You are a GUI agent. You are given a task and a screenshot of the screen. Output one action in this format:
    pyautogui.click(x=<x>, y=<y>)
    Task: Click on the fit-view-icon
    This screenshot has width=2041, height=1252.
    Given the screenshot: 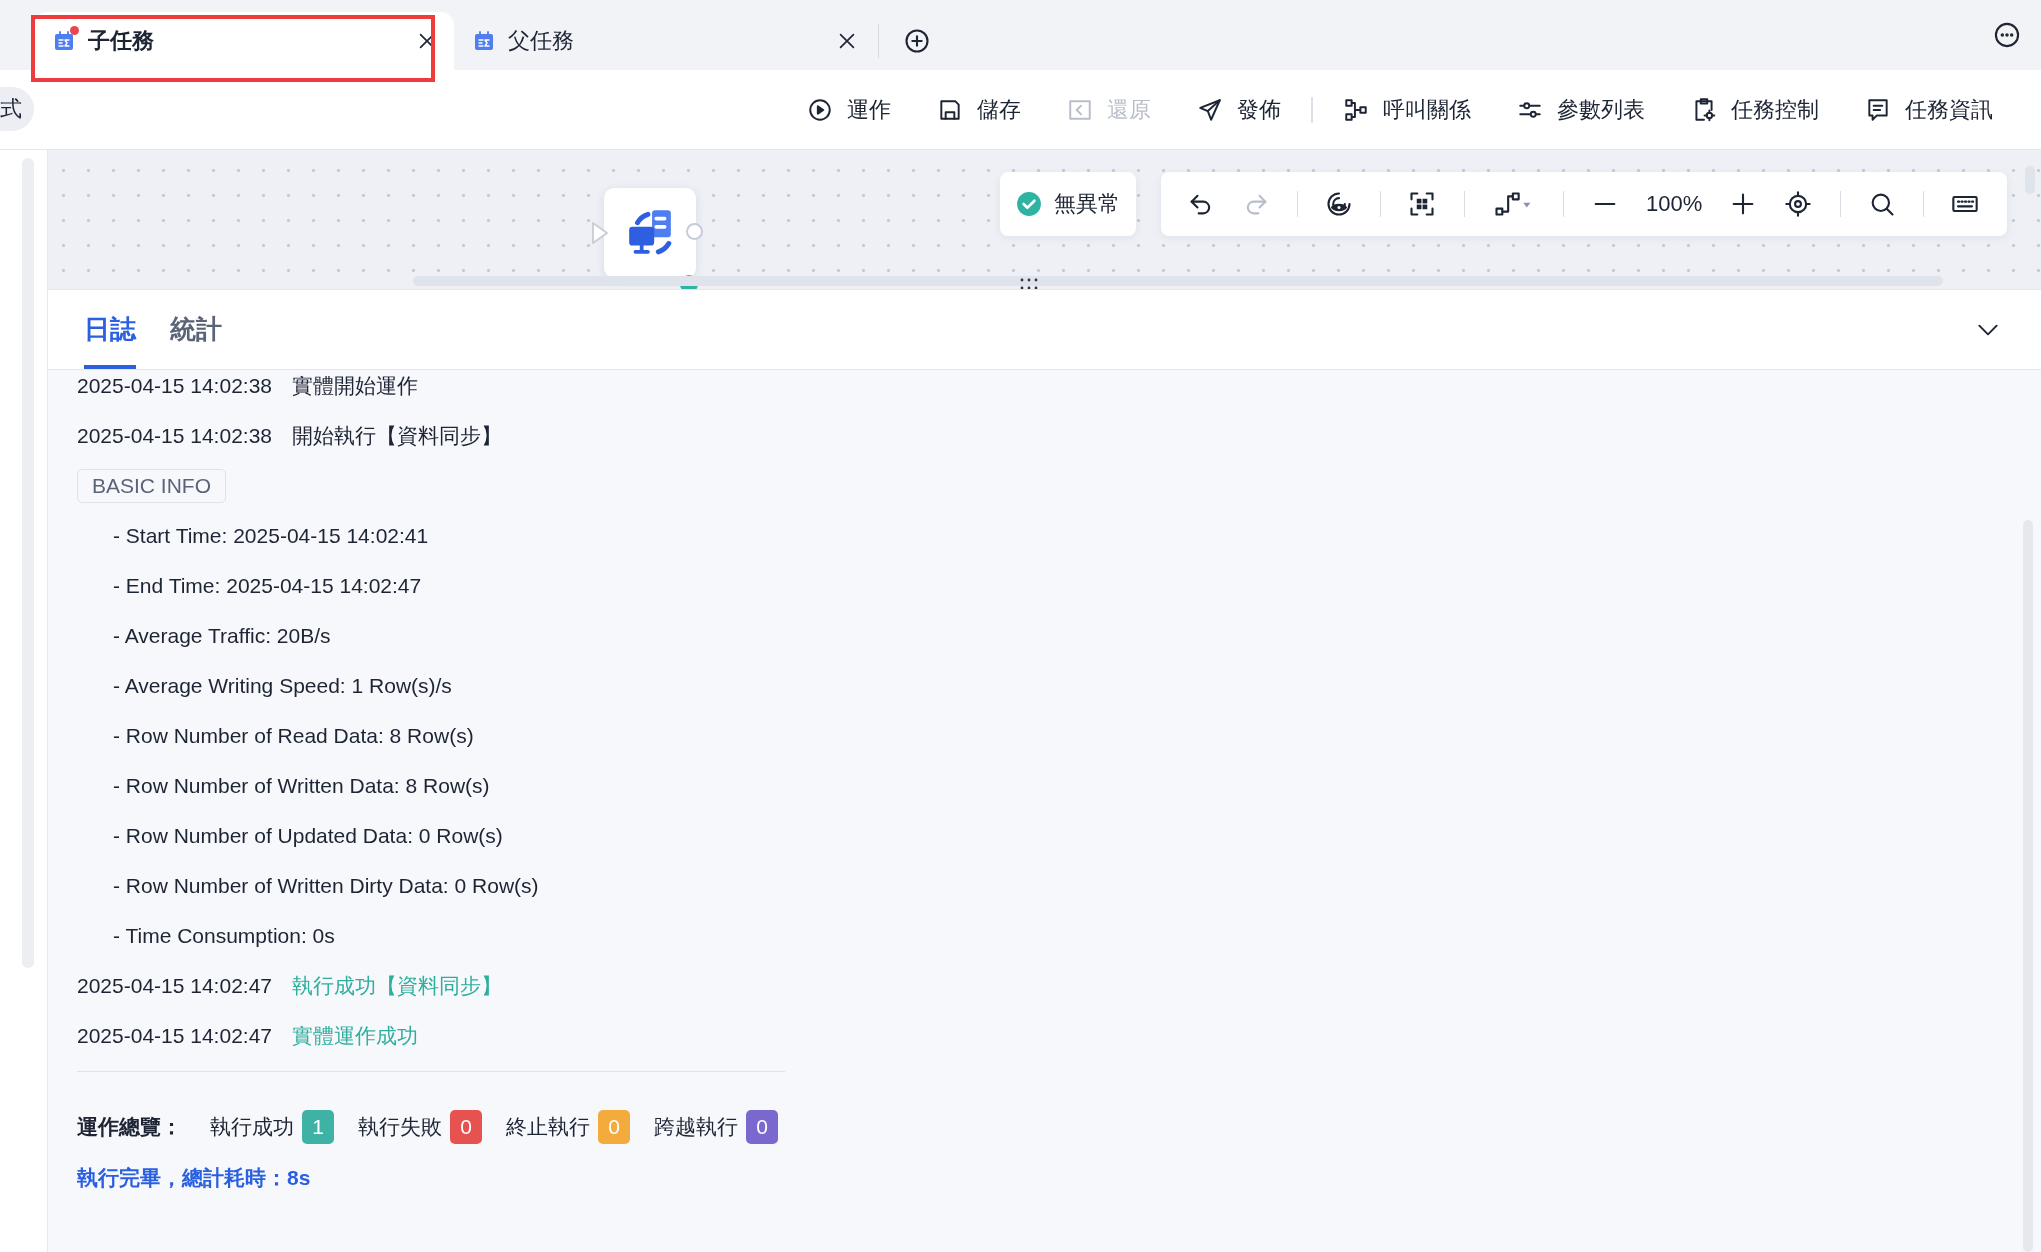 What is the action you would take?
    pyautogui.click(x=1422, y=204)
    